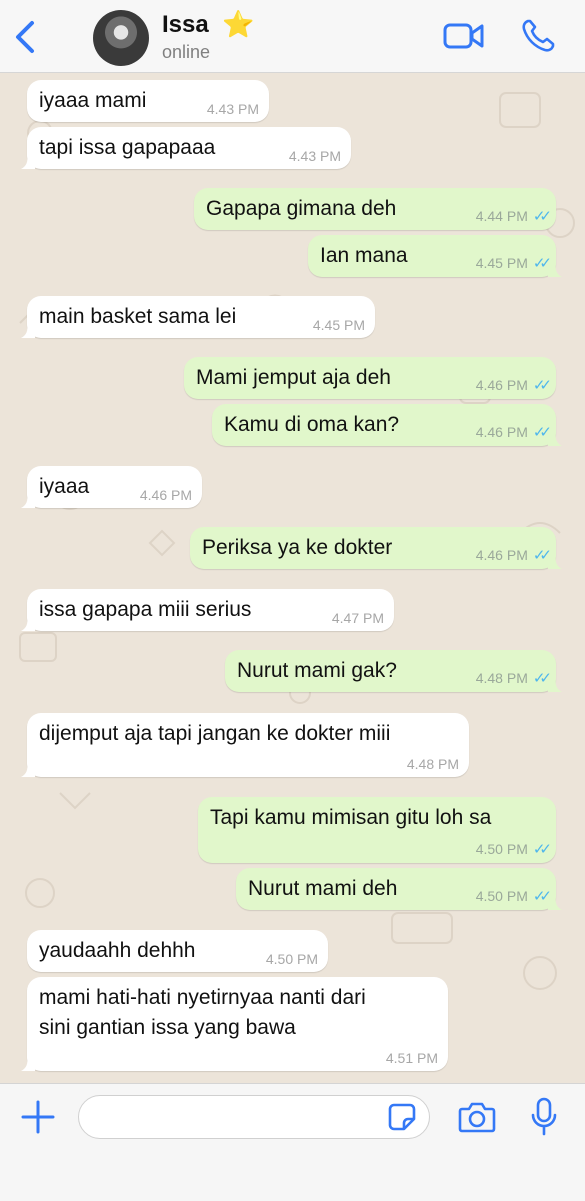 This screenshot has width=585, height=1201. I want to click on message-bubble-incoming: issa gapapa miii serius 4.47 PM, so click(207, 610).